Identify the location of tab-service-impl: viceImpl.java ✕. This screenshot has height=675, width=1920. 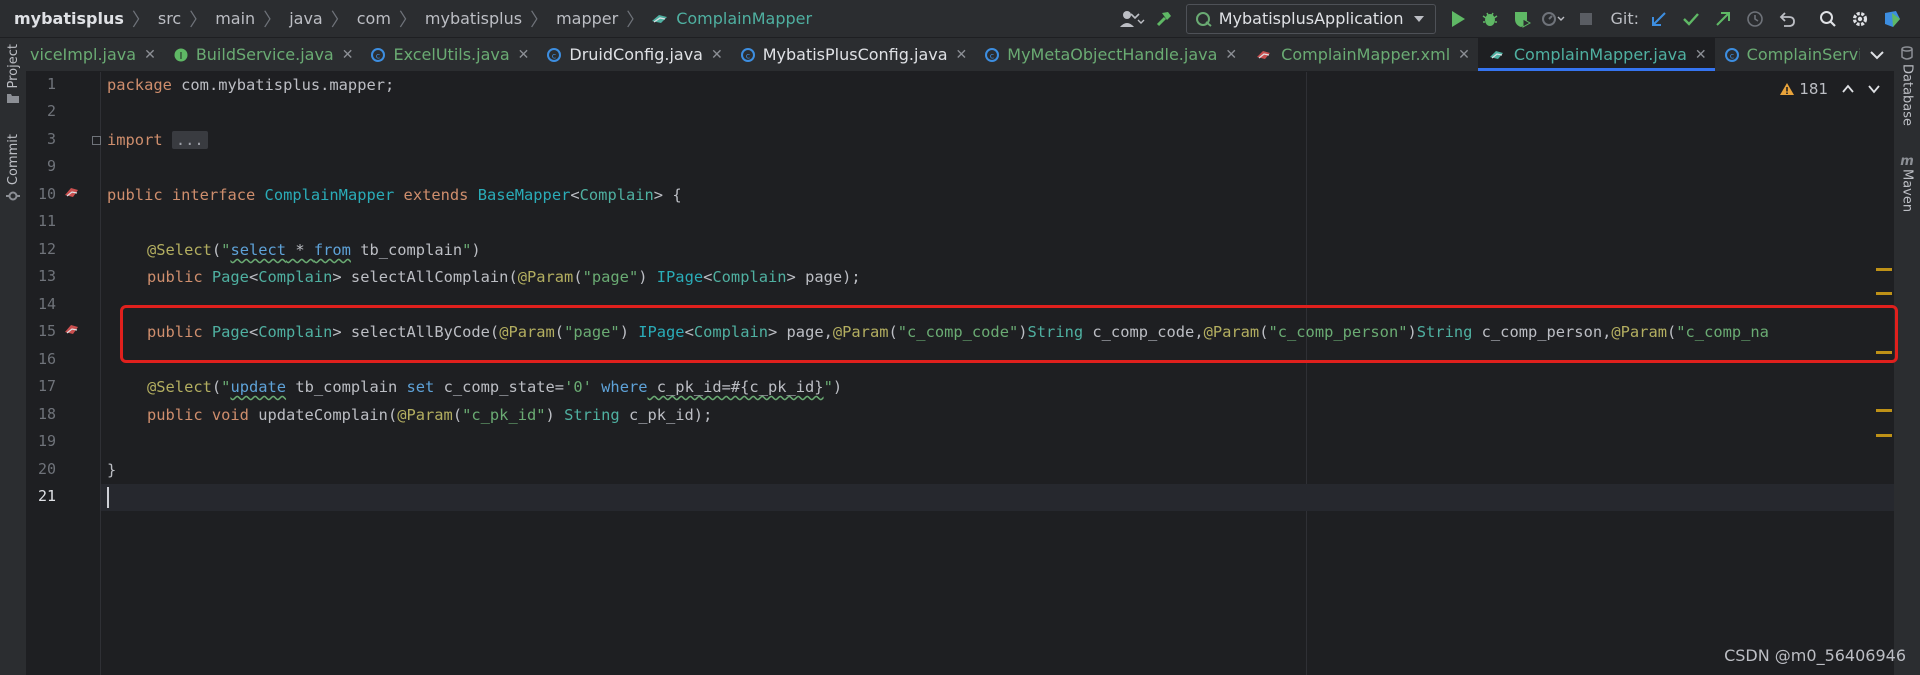
(95, 54).